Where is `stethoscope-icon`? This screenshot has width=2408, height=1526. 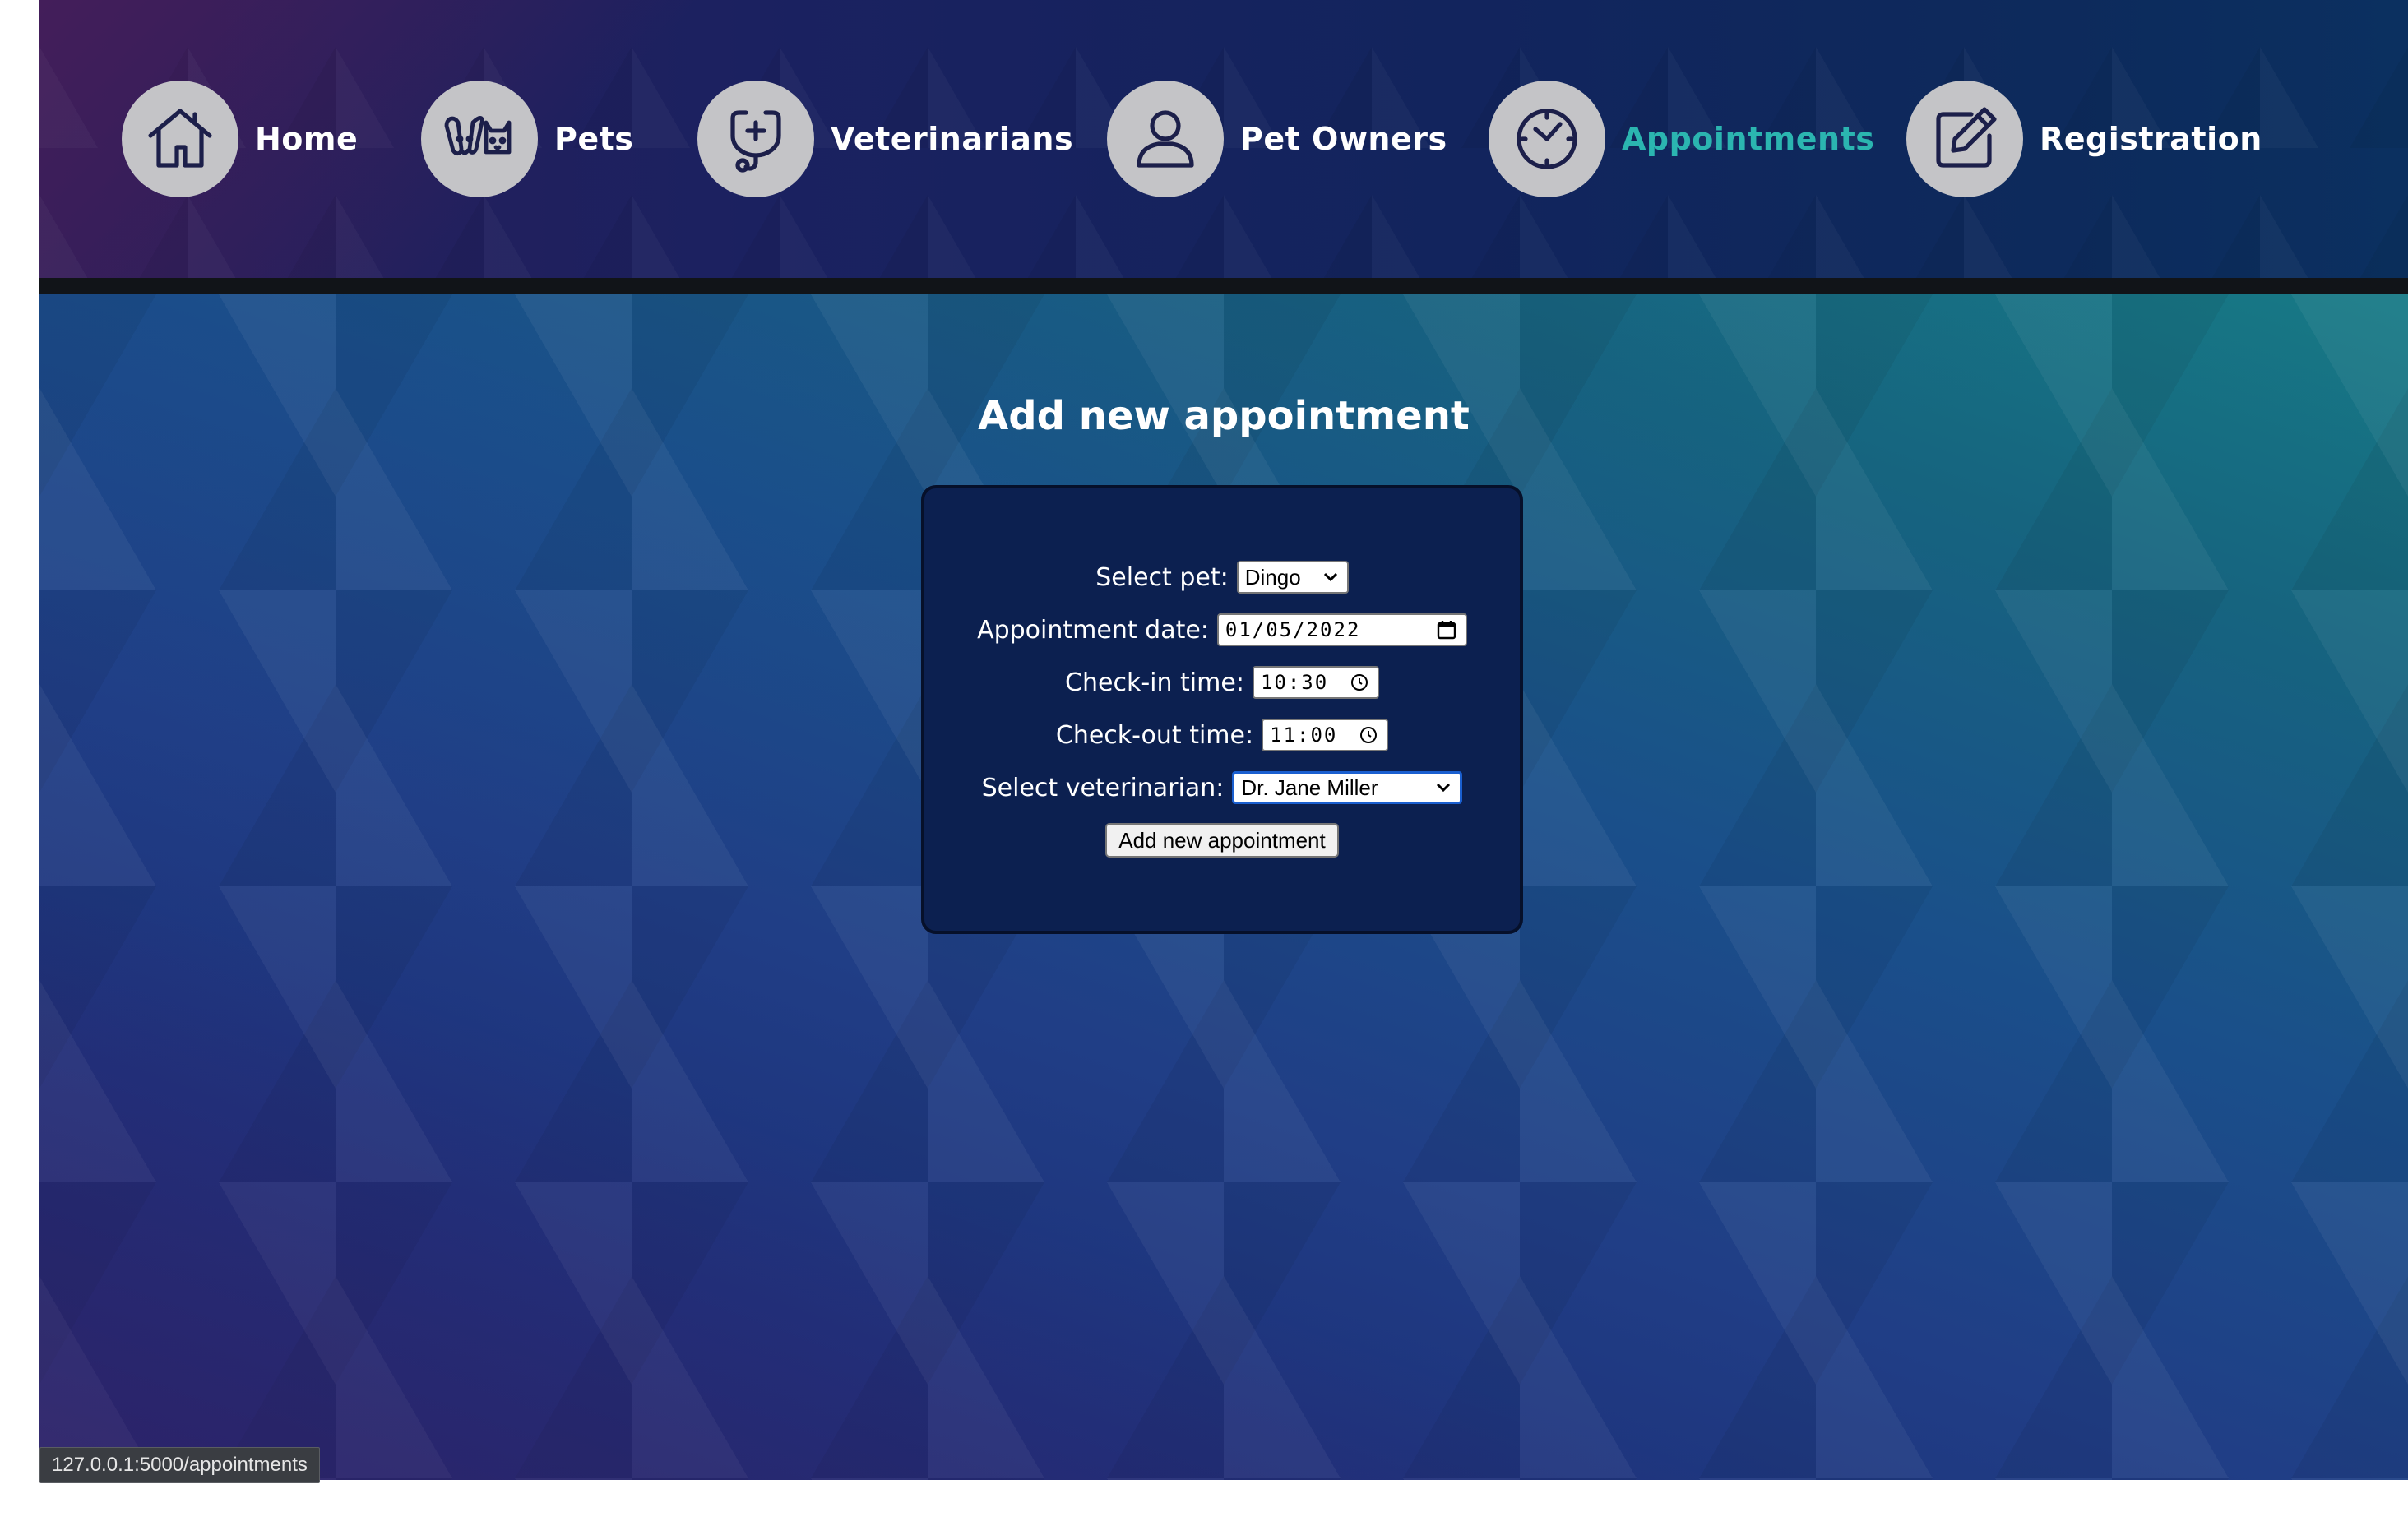
stethoscope-icon is located at coordinates (755, 139).